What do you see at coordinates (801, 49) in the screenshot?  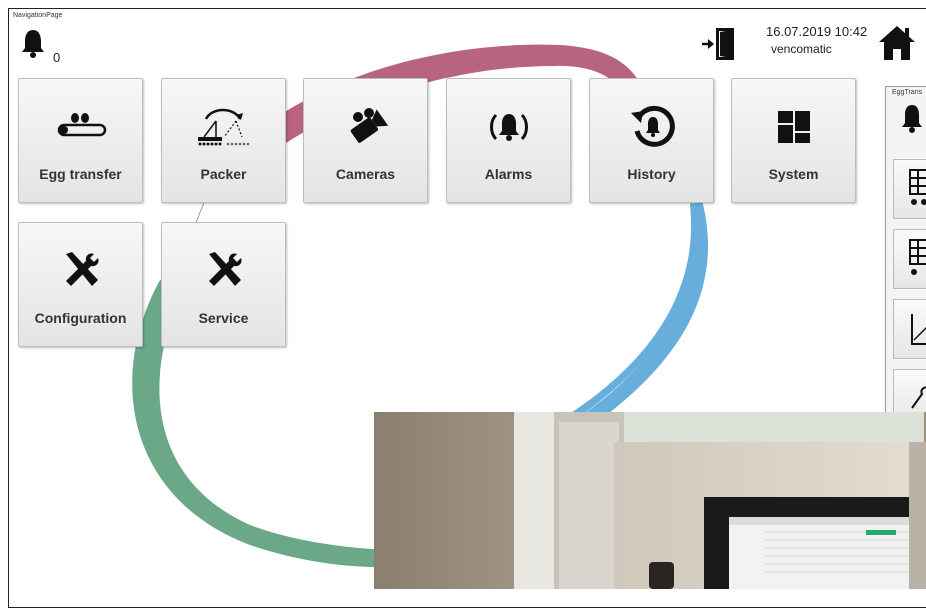 I see `username: vencomatic` at bounding box center [801, 49].